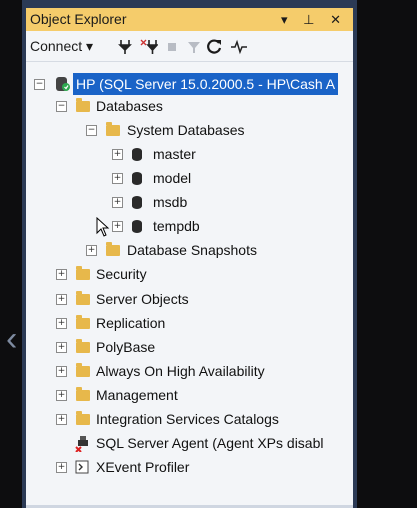  Describe the element at coordinates (189, 395) in the screenshot. I see `tree-node-management: + Management` at that location.